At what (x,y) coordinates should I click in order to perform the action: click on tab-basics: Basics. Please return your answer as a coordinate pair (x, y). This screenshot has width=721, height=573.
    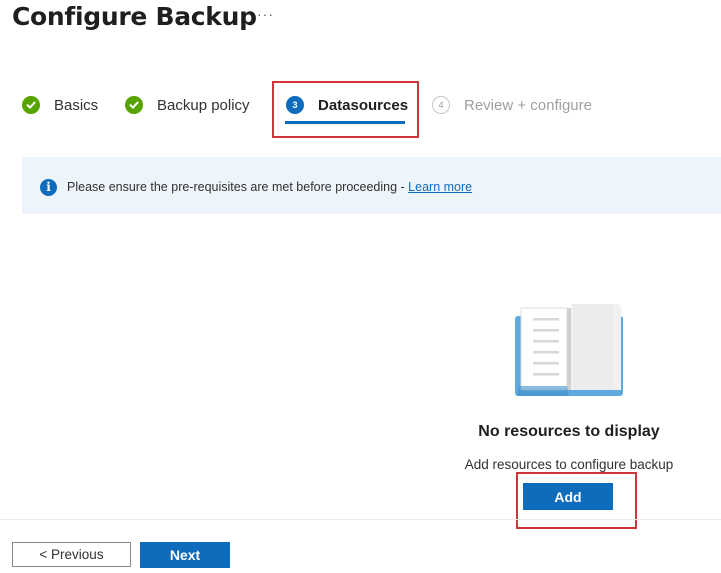
    Looking at the image, I should click on (60, 105).